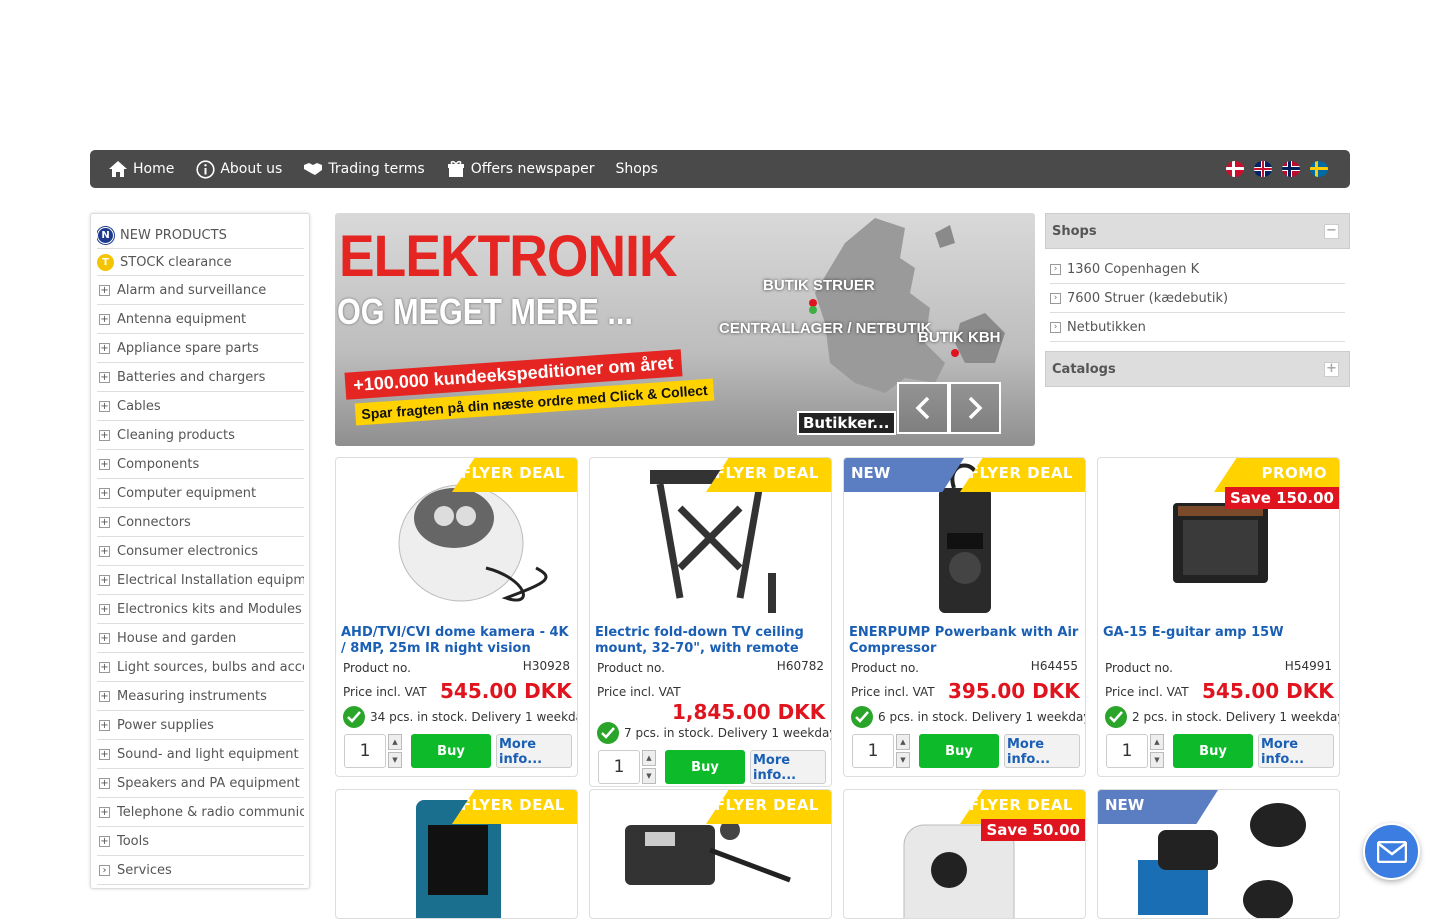 This screenshot has width=1440, height=919. What do you see at coordinates (1197, 269) in the screenshot?
I see `shop-link-copenhagen: › 1360 Copenhagen K` at bounding box center [1197, 269].